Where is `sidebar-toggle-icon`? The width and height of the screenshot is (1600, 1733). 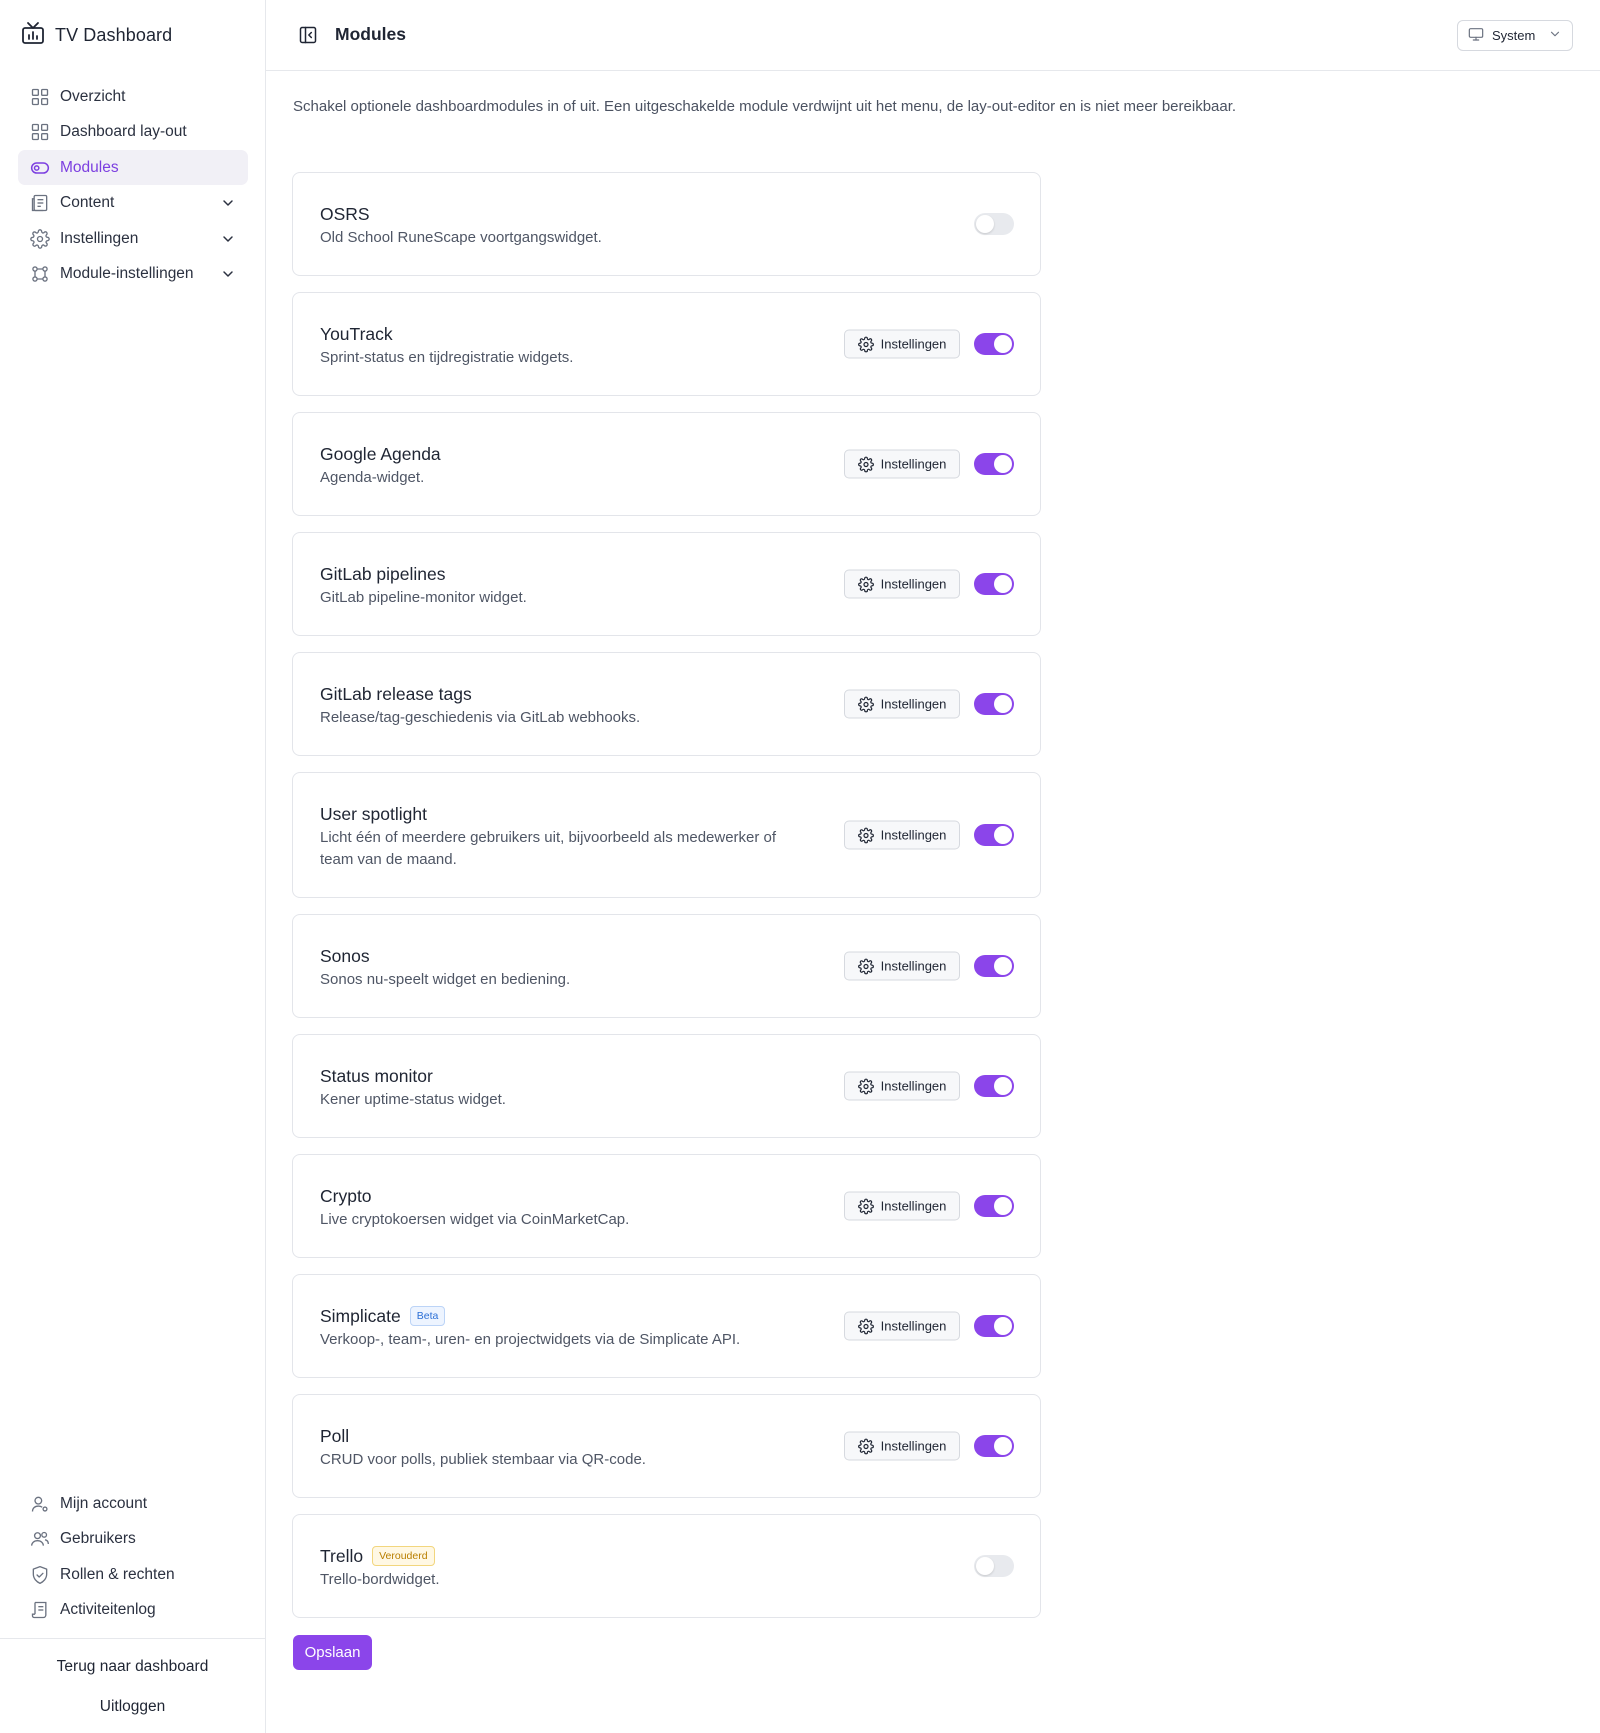 sidebar-toggle-icon is located at coordinates (308, 35).